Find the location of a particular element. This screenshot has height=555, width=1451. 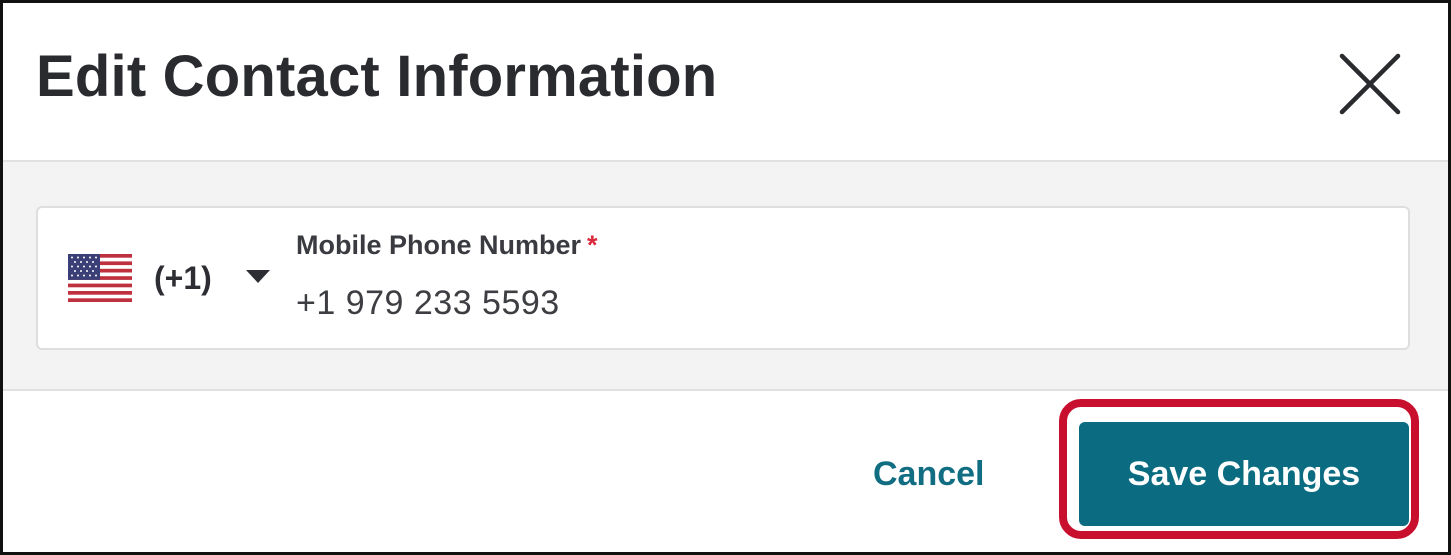

required-marker: * is located at coordinates (592, 245).